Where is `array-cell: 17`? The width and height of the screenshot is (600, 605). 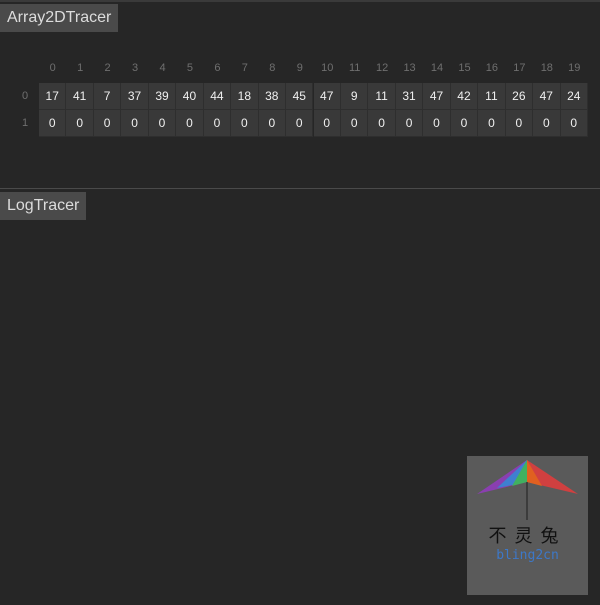 array-cell: 17 is located at coordinates (53, 96).